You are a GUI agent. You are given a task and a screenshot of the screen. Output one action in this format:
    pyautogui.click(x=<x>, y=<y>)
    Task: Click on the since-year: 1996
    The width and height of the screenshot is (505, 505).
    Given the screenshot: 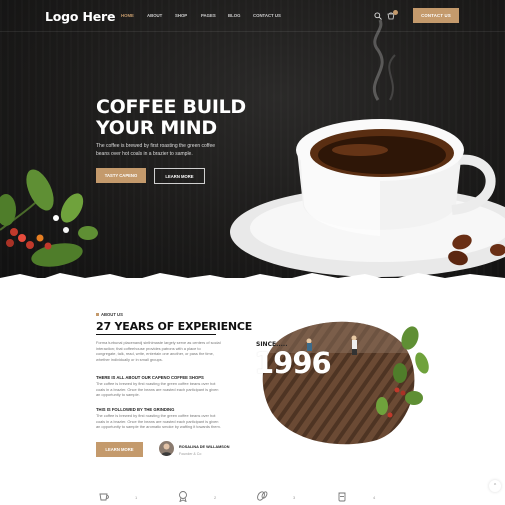 What is the action you would take?
    pyautogui.click(x=293, y=363)
    